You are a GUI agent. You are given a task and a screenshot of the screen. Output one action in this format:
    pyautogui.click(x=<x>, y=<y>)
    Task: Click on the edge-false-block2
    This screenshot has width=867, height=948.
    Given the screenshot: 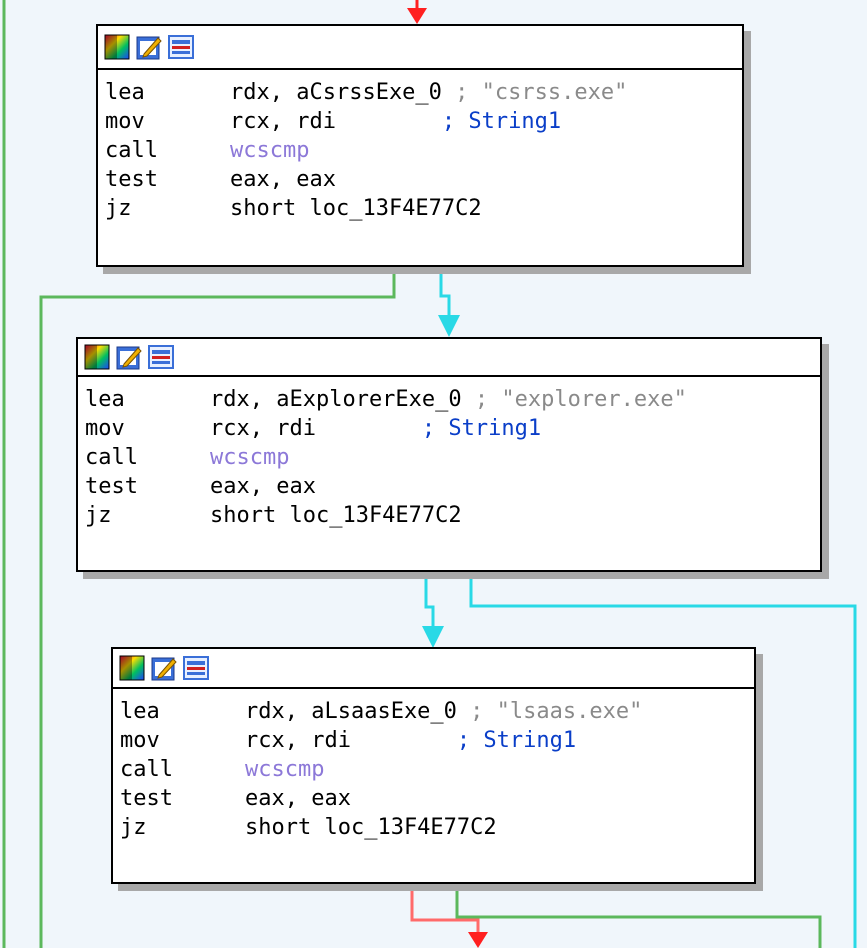 What is the action you would take?
    pyautogui.click(x=429, y=601)
    